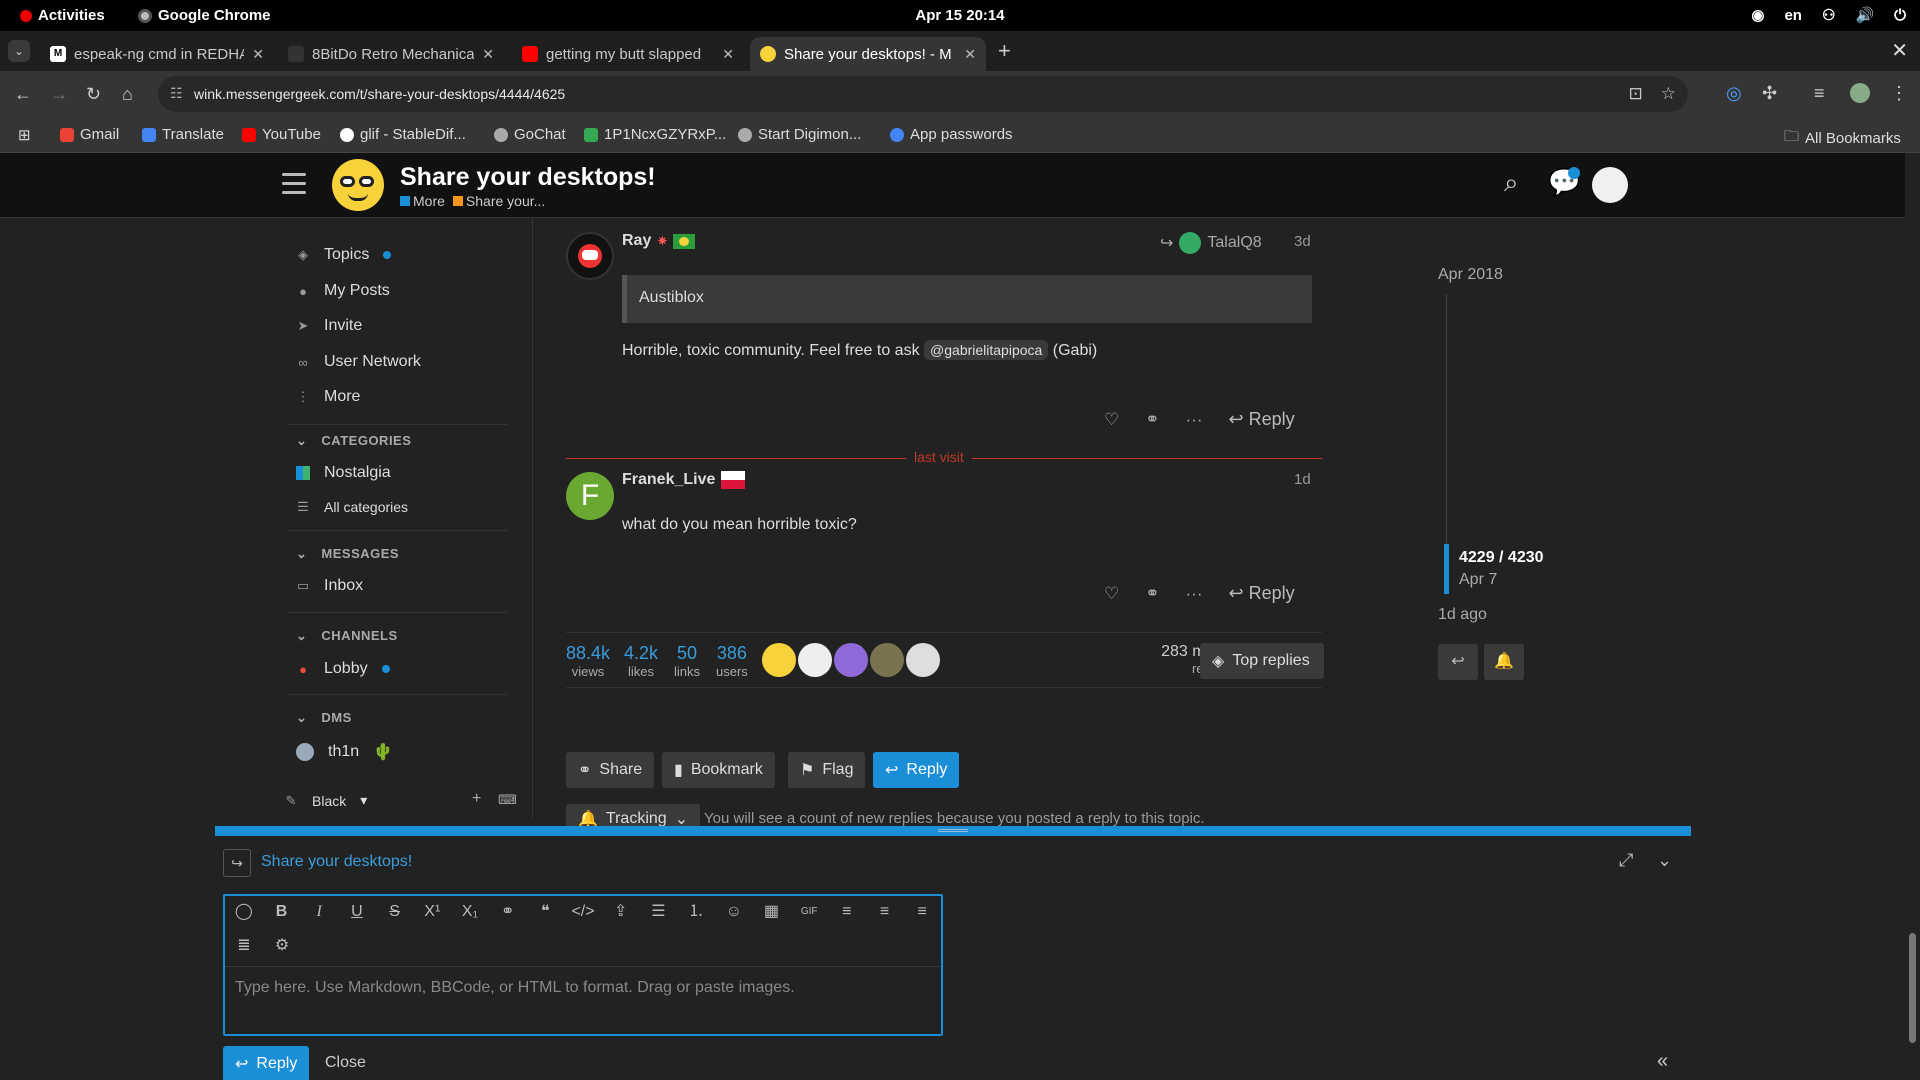  I want to click on new-tab-button: +, so click(1004, 51).